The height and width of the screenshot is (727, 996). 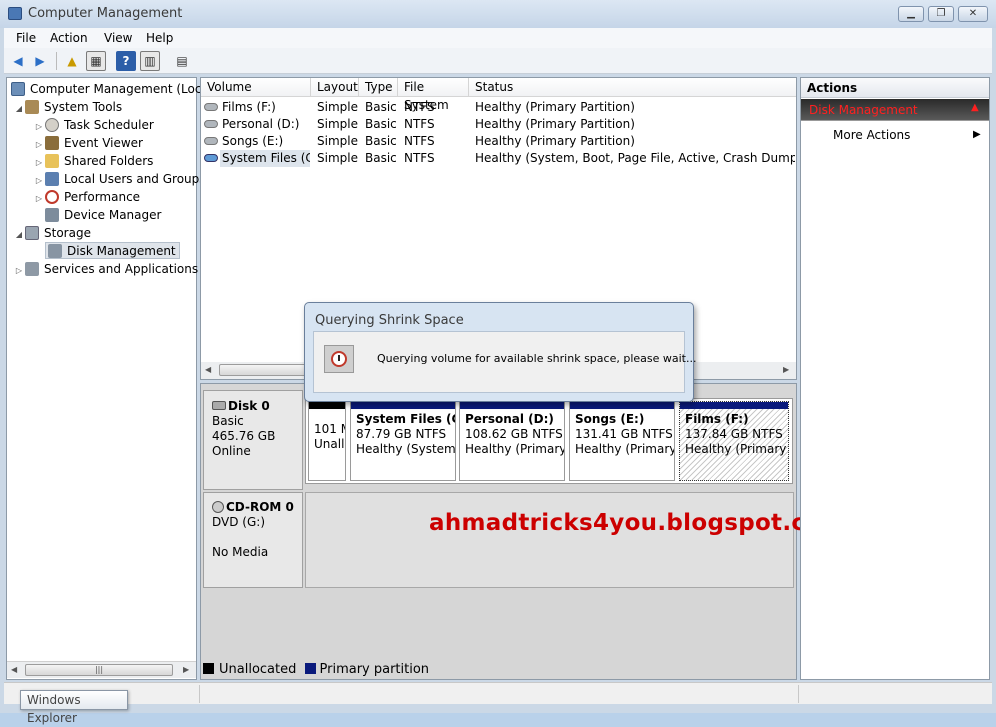 What do you see at coordinates (549, 540) in the screenshot?
I see `cdrom-0-area` at bounding box center [549, 540].